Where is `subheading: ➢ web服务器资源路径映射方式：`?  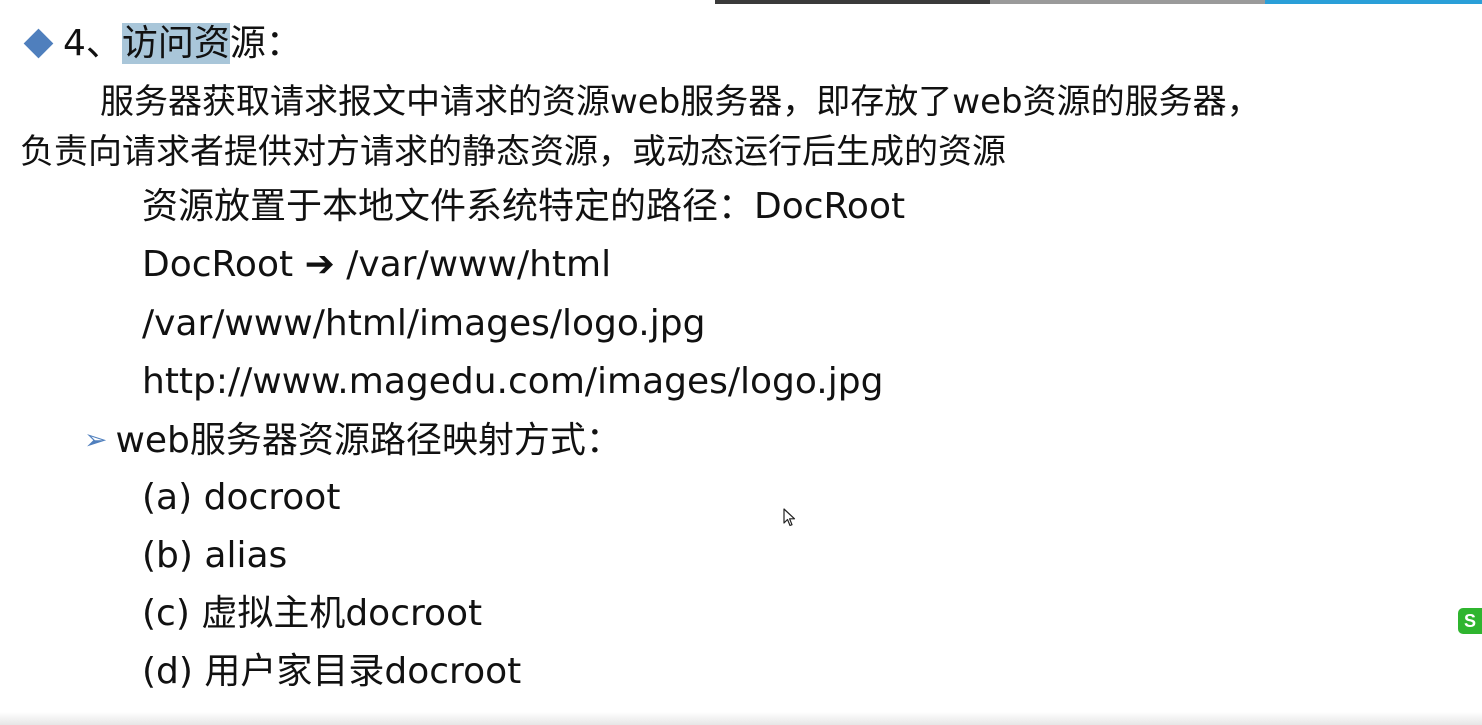 subheading: ➢ web服务器资源路径映射方式： is located at coordinates (353, 440).